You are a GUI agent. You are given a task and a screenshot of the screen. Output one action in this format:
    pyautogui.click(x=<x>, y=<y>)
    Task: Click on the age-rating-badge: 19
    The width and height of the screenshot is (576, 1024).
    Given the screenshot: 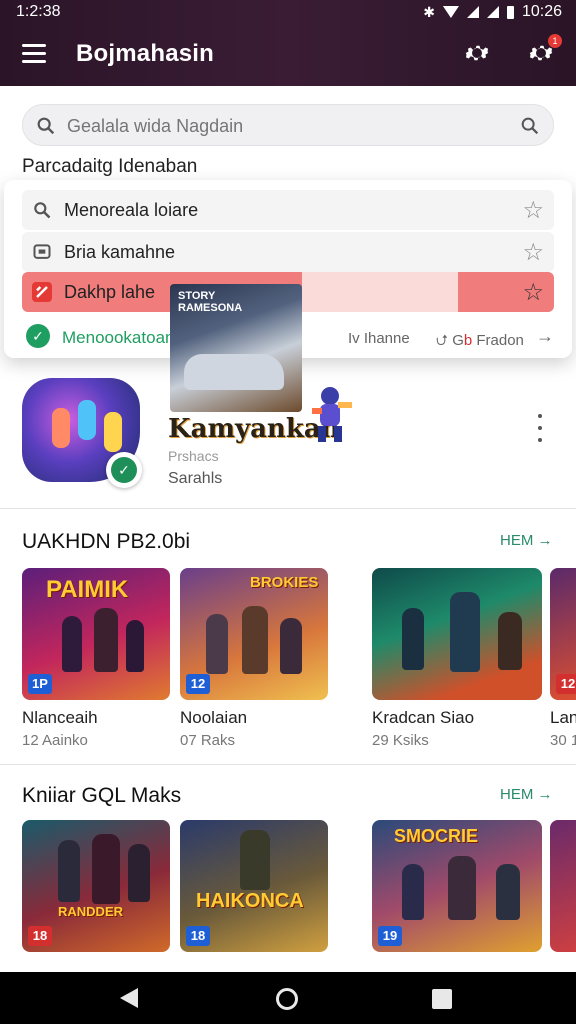 What is the action you would take?
    pyautogui.click(x=390, y=936)
    